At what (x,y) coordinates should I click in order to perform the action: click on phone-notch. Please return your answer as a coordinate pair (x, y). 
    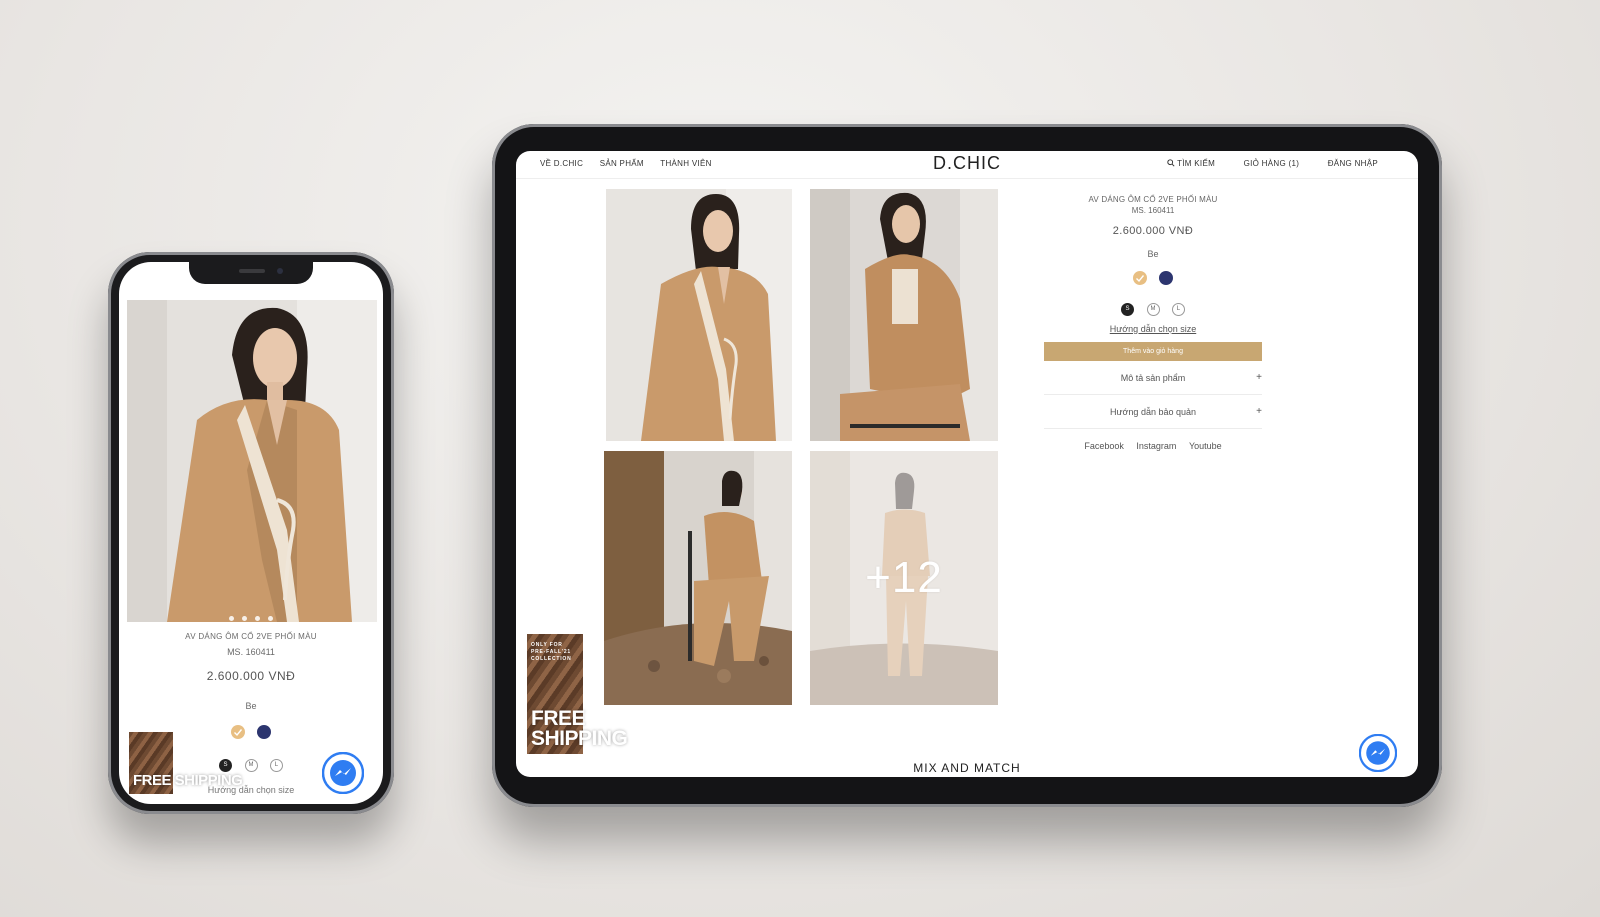
    Looking at the image, I should click on (251, 273).